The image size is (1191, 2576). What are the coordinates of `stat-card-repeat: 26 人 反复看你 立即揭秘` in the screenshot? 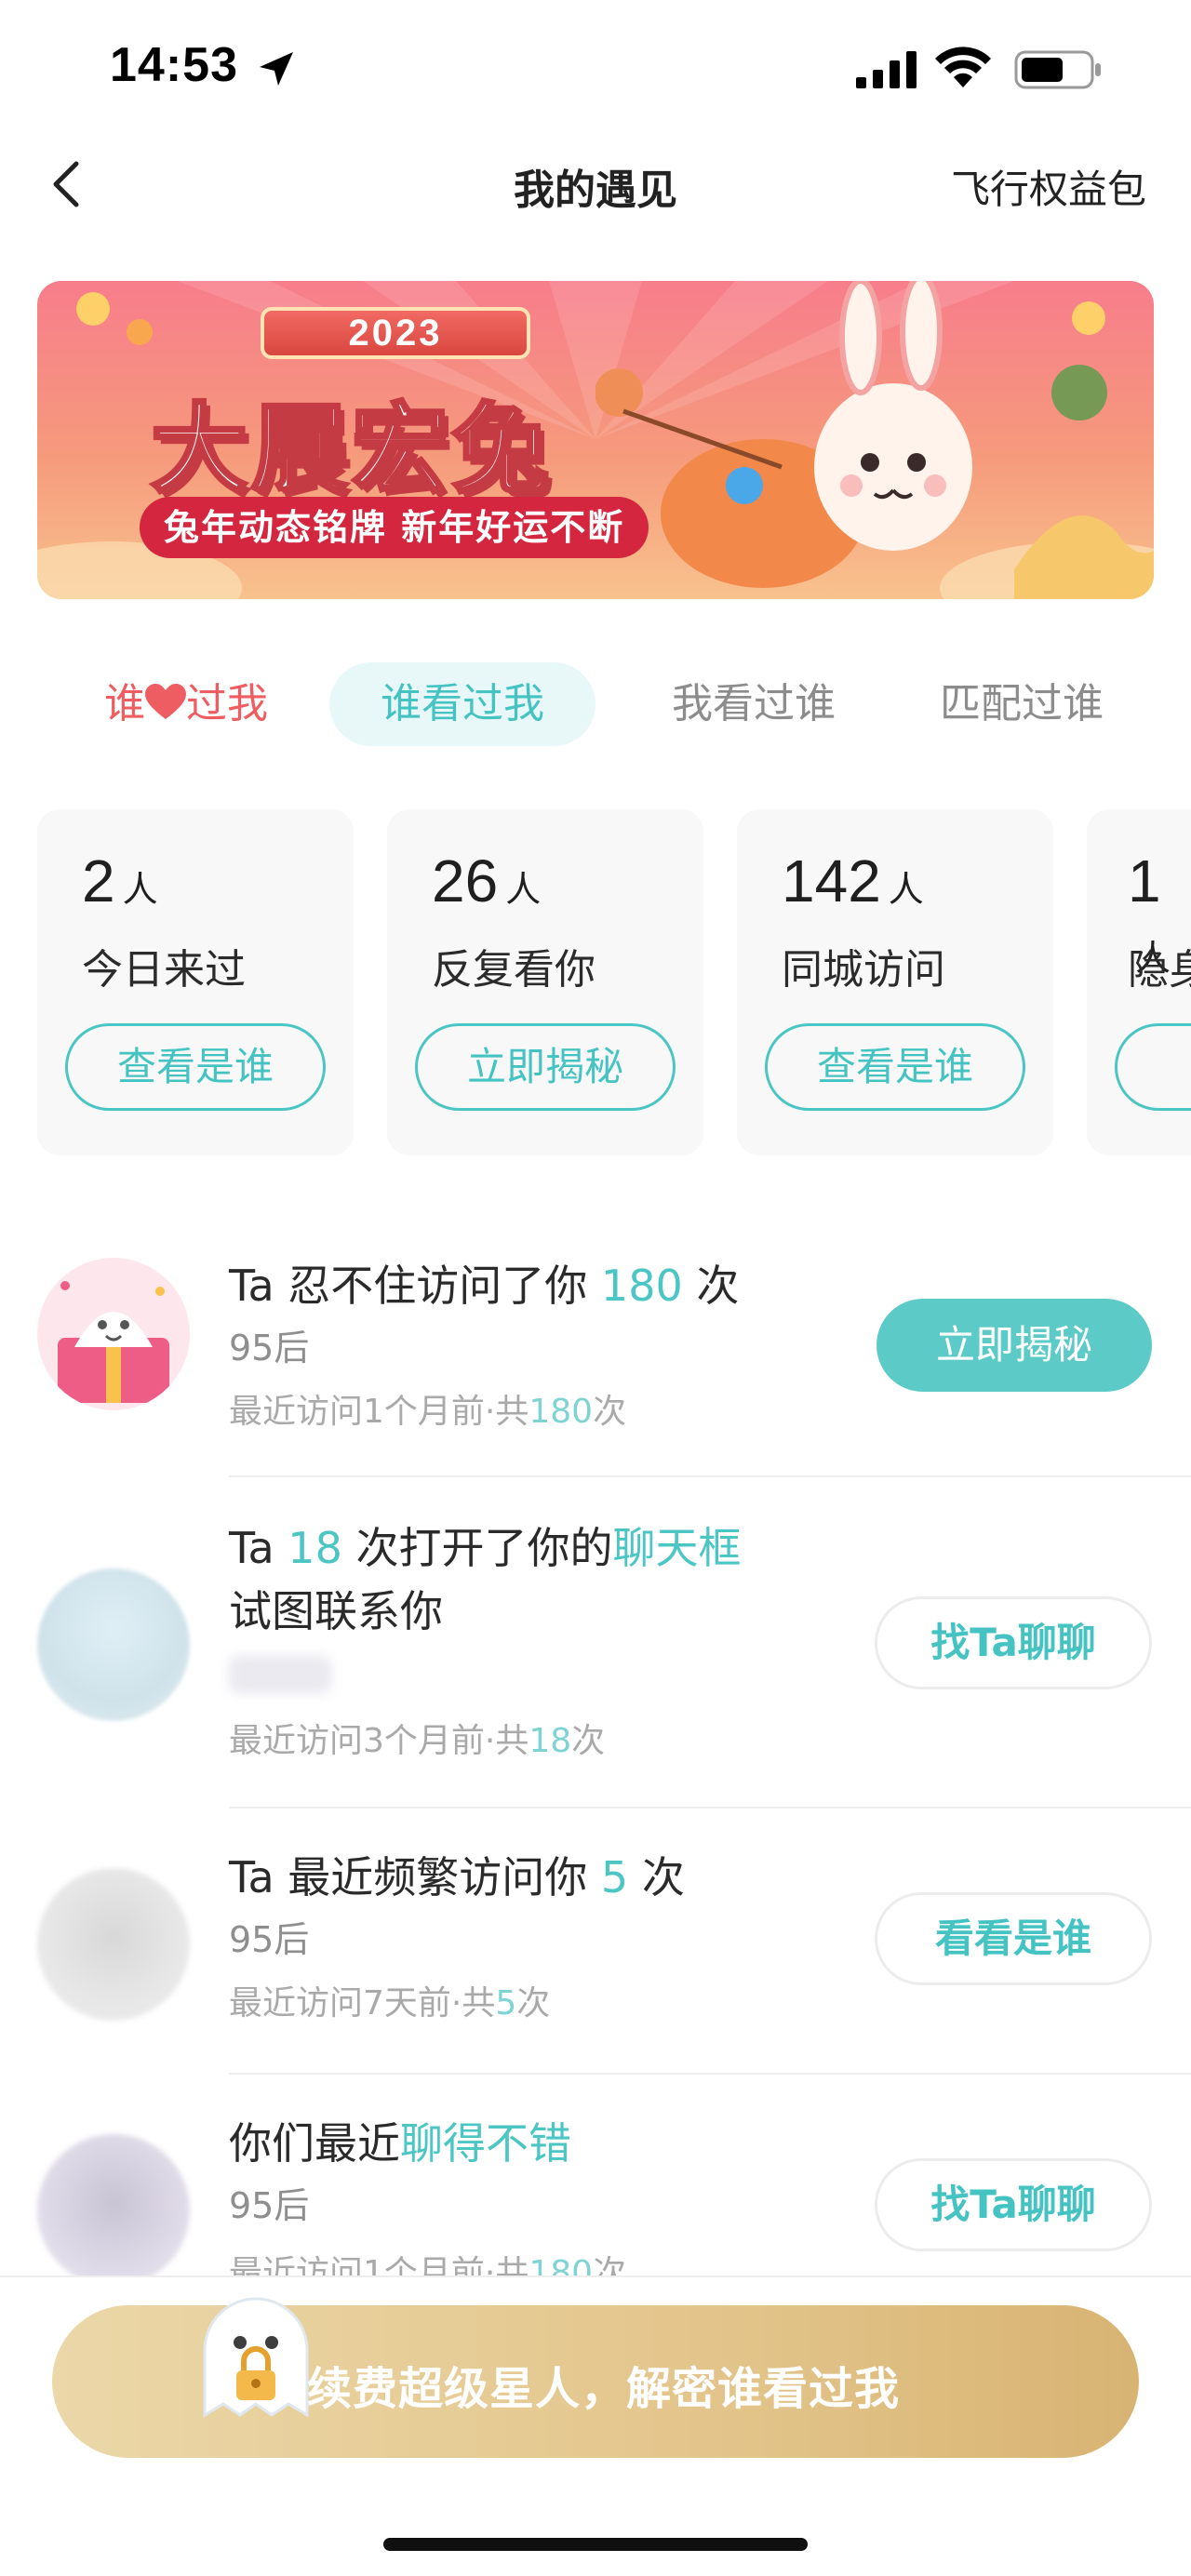 It's located at (545, 982).